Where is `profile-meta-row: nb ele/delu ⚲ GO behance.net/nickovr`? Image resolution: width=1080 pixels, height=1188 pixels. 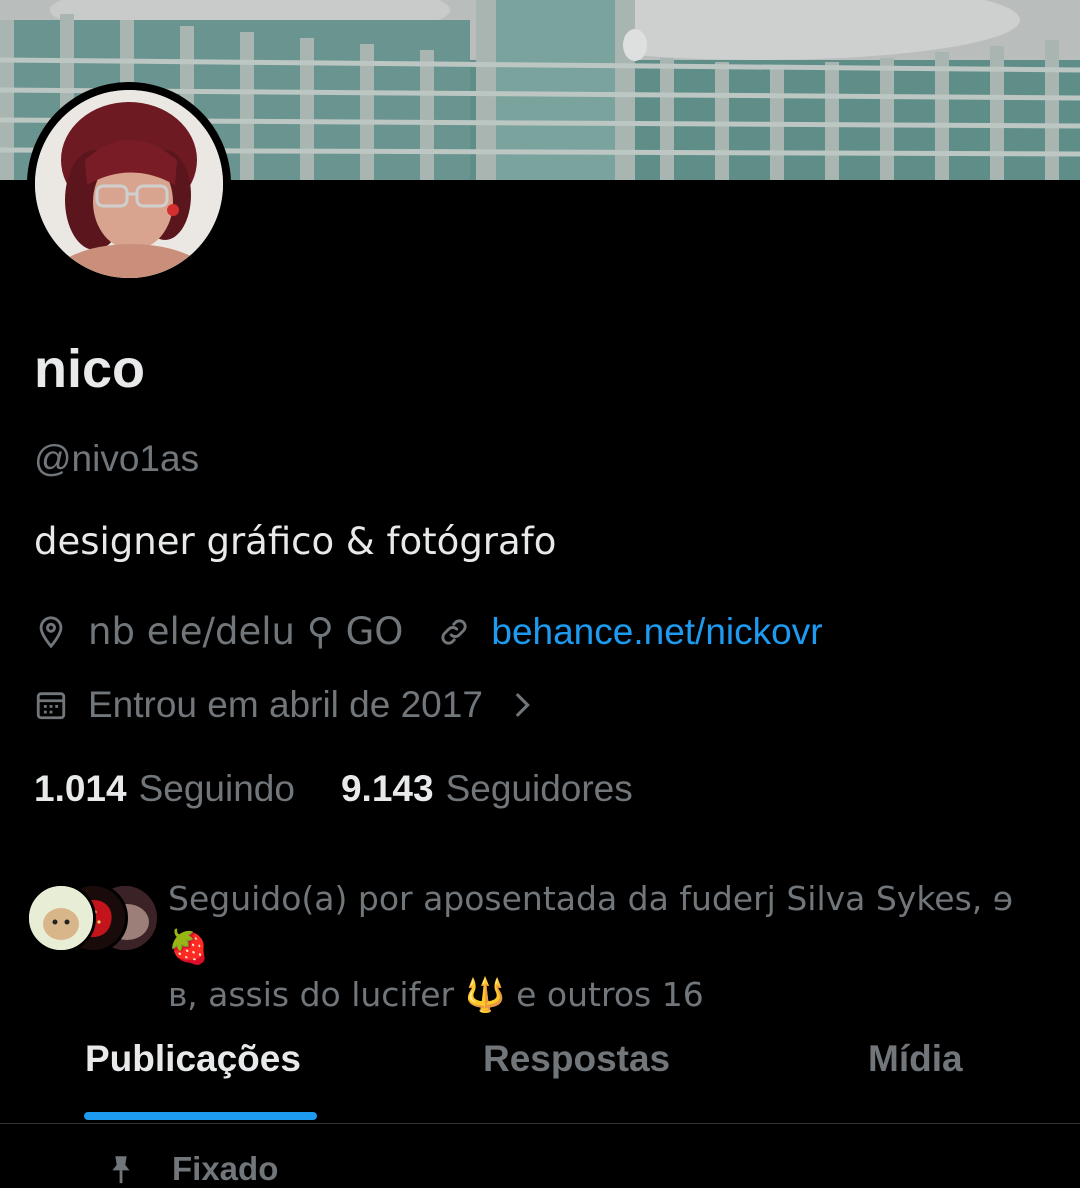
profile-meta-row: nb ele/delu ⚲ GO behance.net/nickovr is located at coordinates (428, 631).